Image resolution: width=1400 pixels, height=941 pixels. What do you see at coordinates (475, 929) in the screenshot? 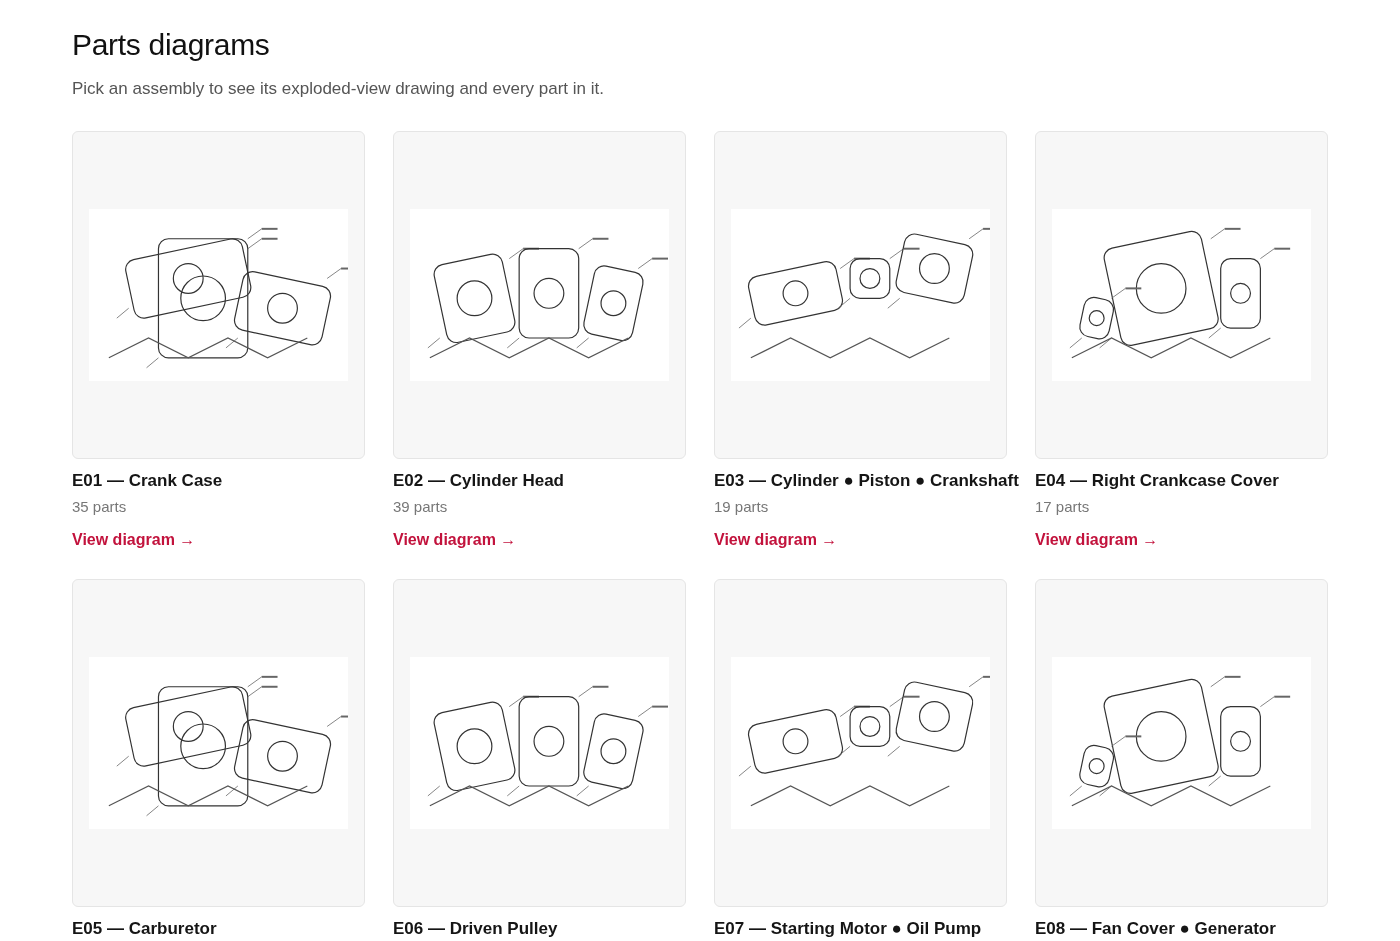
I see `card-title: E06 — Driven Pulley` at bounding box center [475, 929].